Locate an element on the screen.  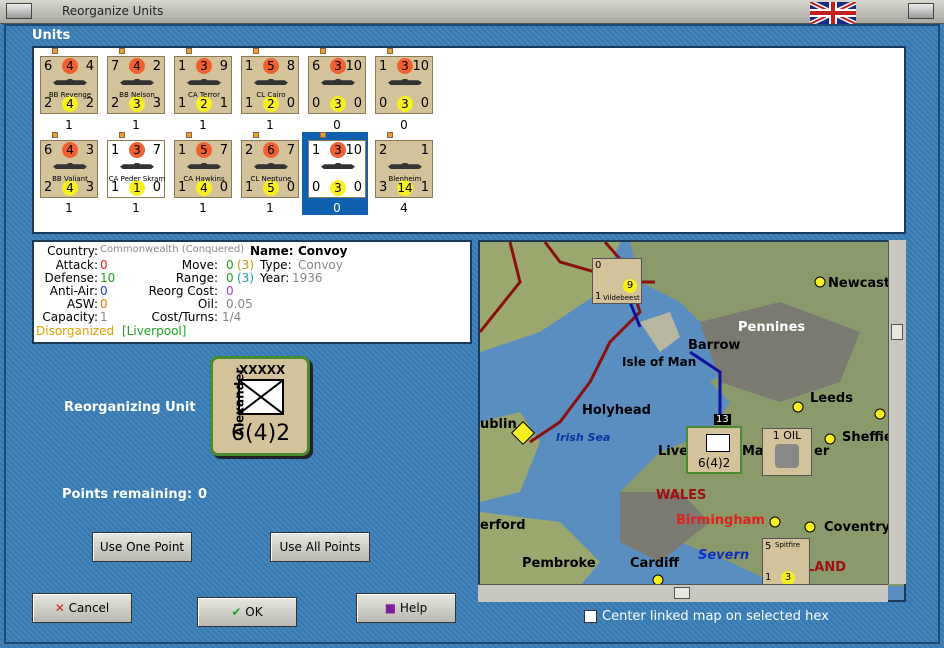
unit-counter: 7 4 2 2 3 3 BB Nelson is located at coordinates (136, 85).